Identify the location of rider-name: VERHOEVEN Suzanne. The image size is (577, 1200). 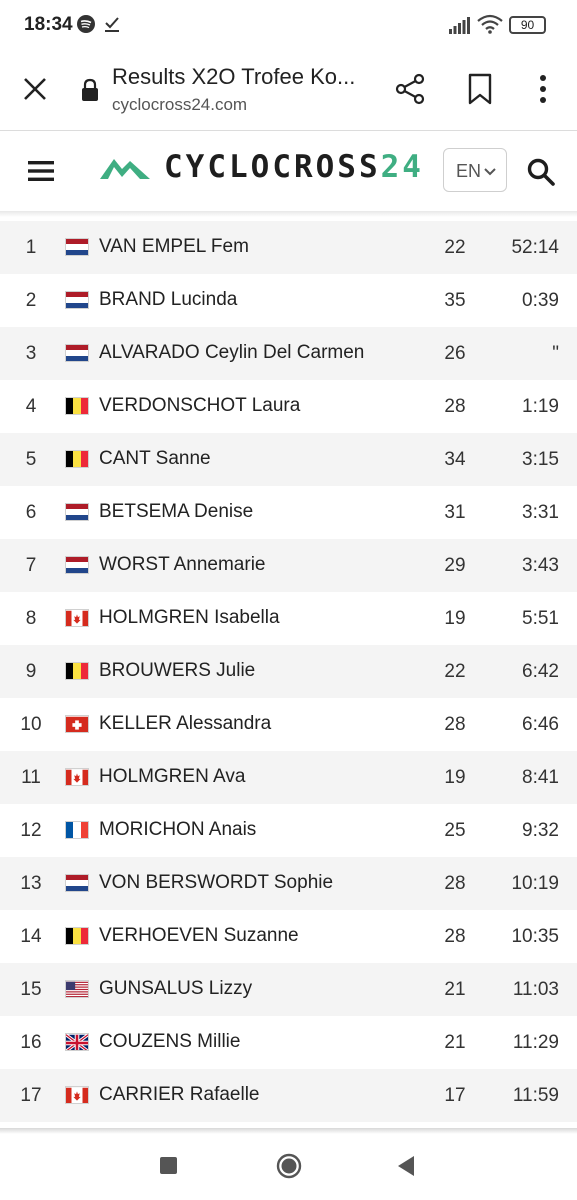
(199, 936).